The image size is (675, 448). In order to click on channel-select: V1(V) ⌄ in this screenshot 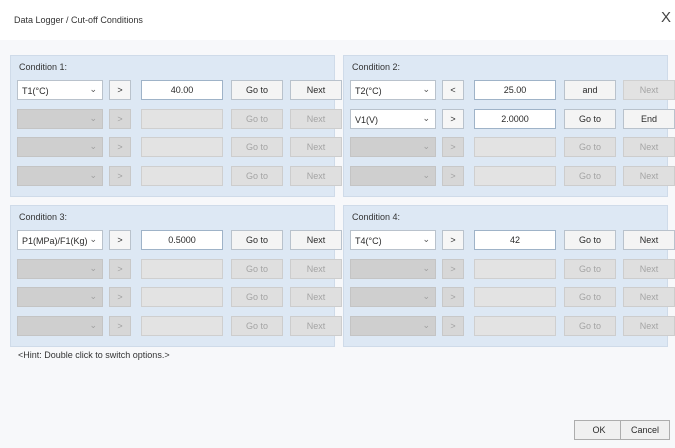, I will do `click(393, 119)`.